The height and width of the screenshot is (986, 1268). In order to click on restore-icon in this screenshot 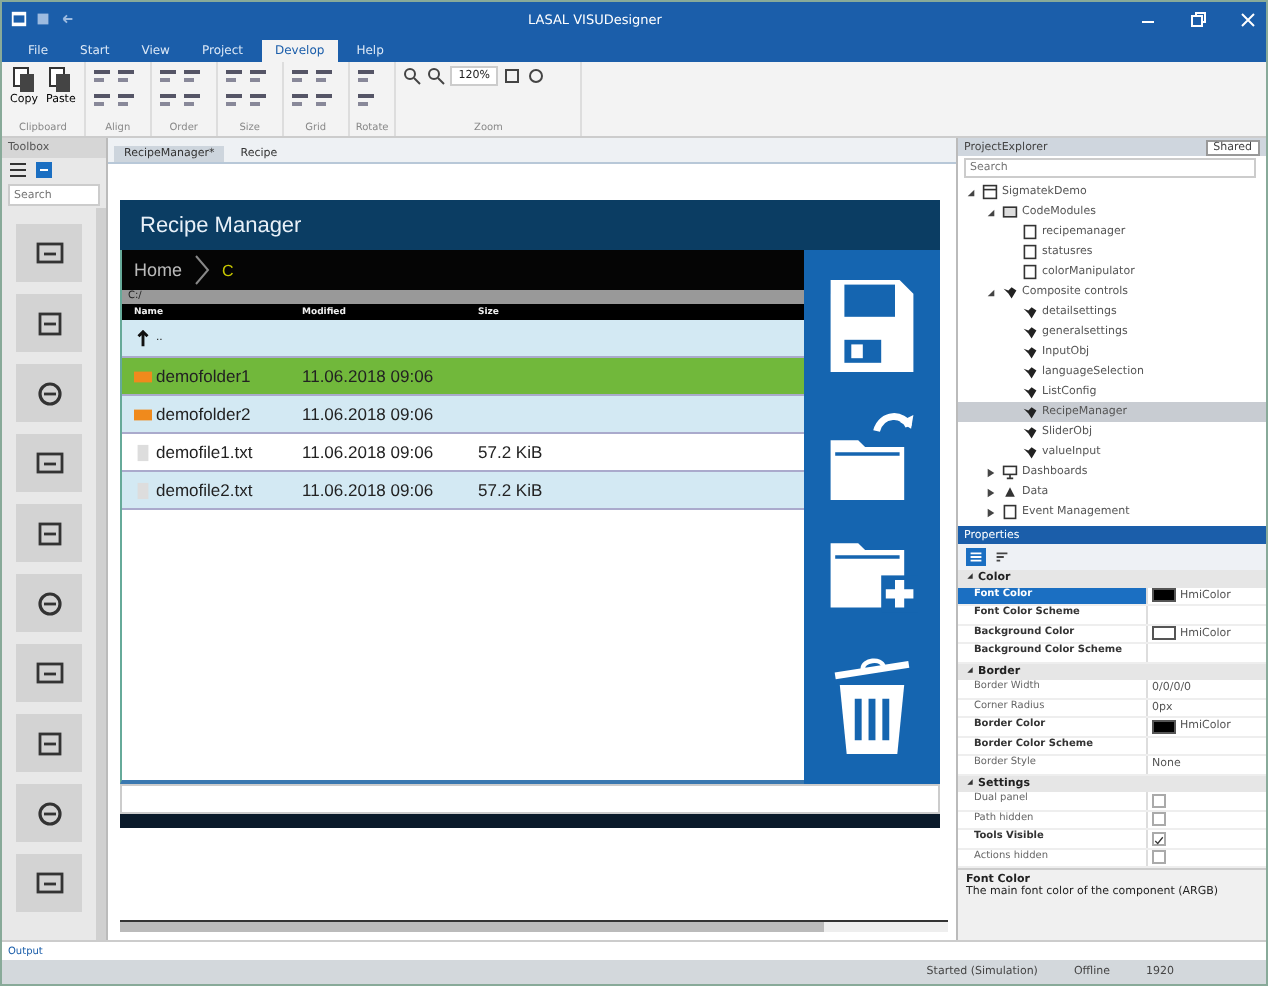, I will do `click(1198, 19)`.